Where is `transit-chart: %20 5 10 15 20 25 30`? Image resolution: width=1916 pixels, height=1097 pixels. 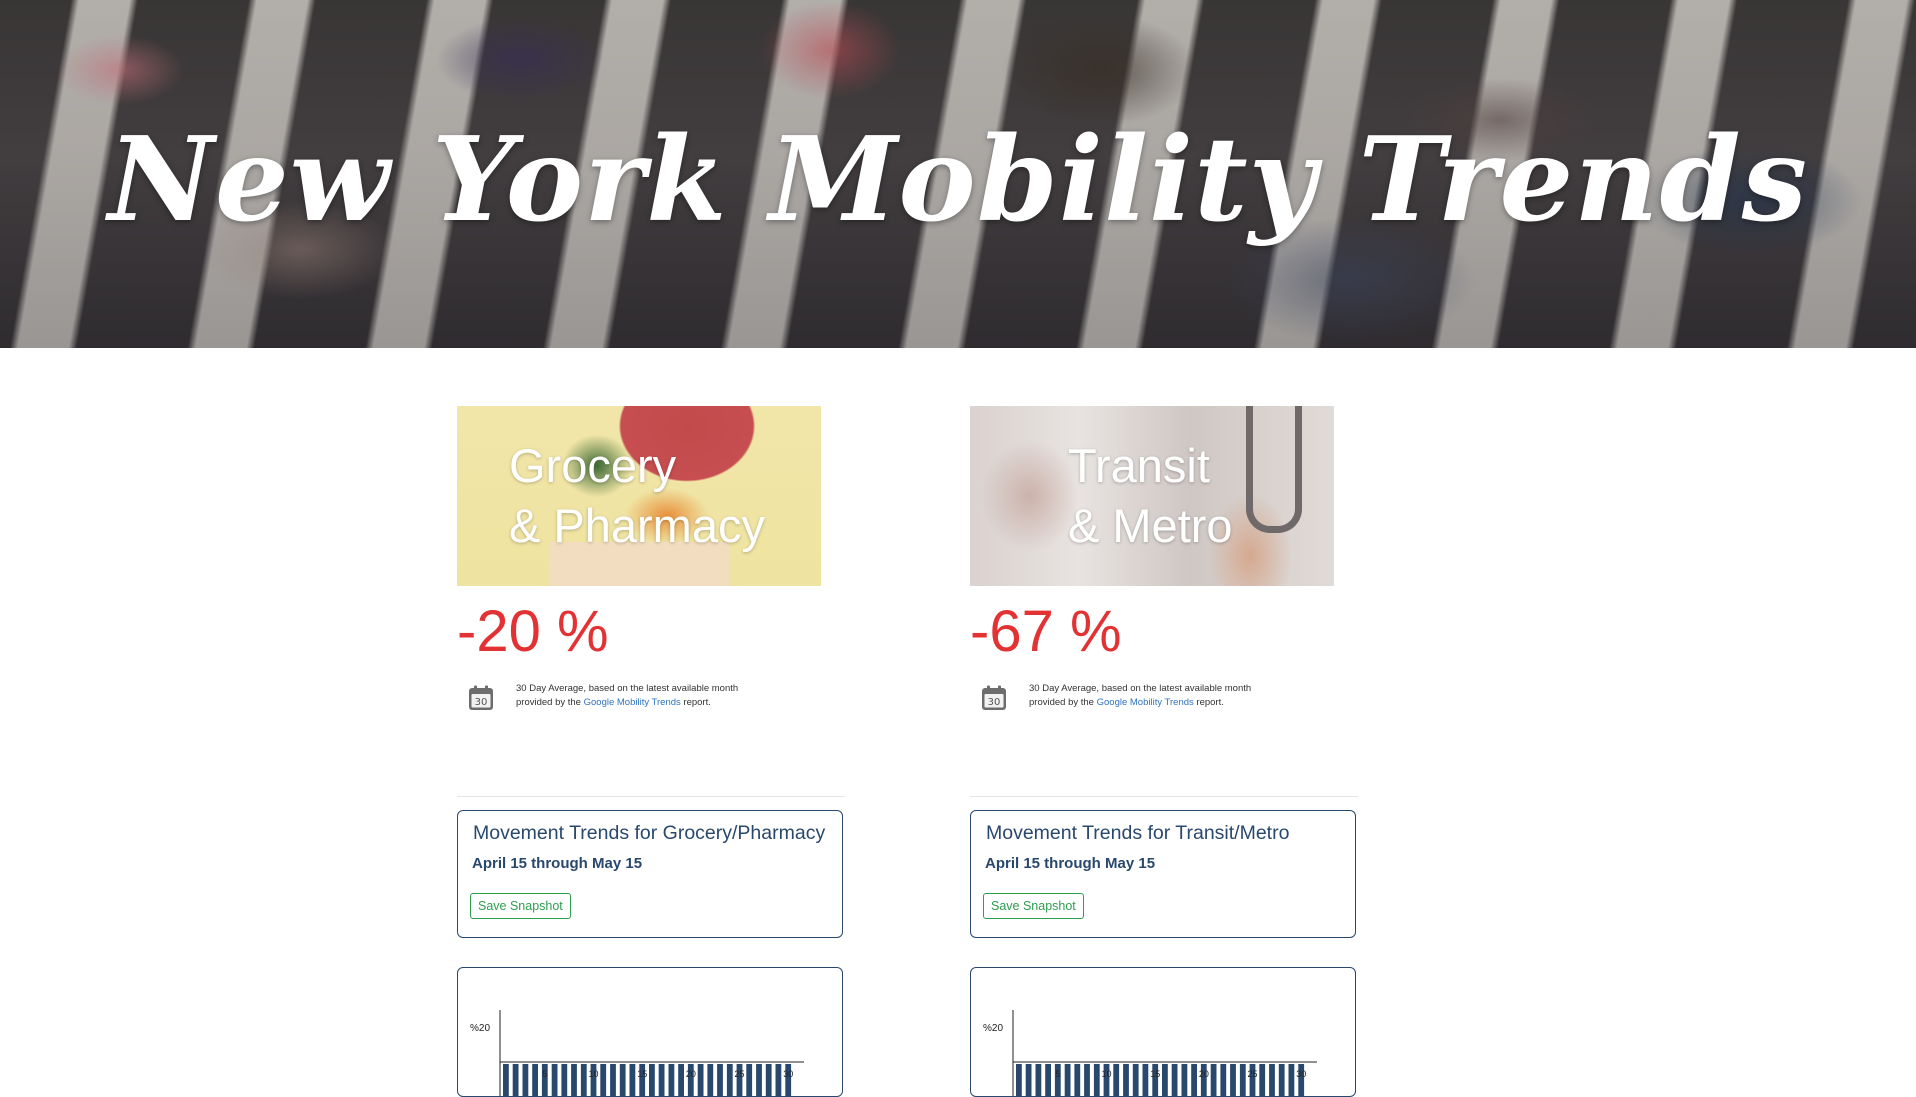 transit-chart: %20 5 10 15 20 25 30 is located at coordinates (1163, 1032).